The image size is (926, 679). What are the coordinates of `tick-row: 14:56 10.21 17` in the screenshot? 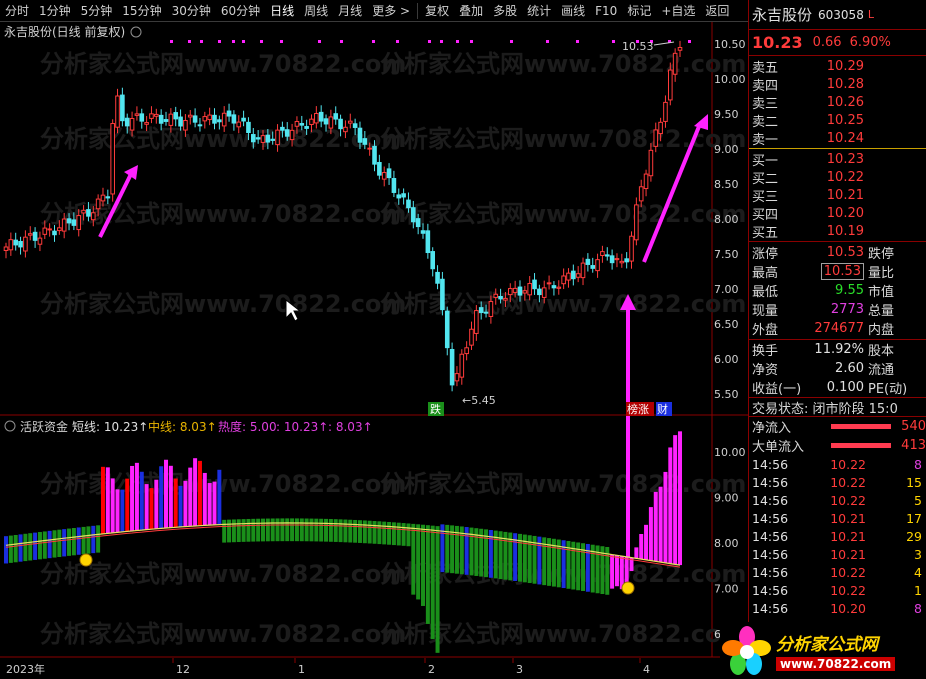 It's located at (837, 518).